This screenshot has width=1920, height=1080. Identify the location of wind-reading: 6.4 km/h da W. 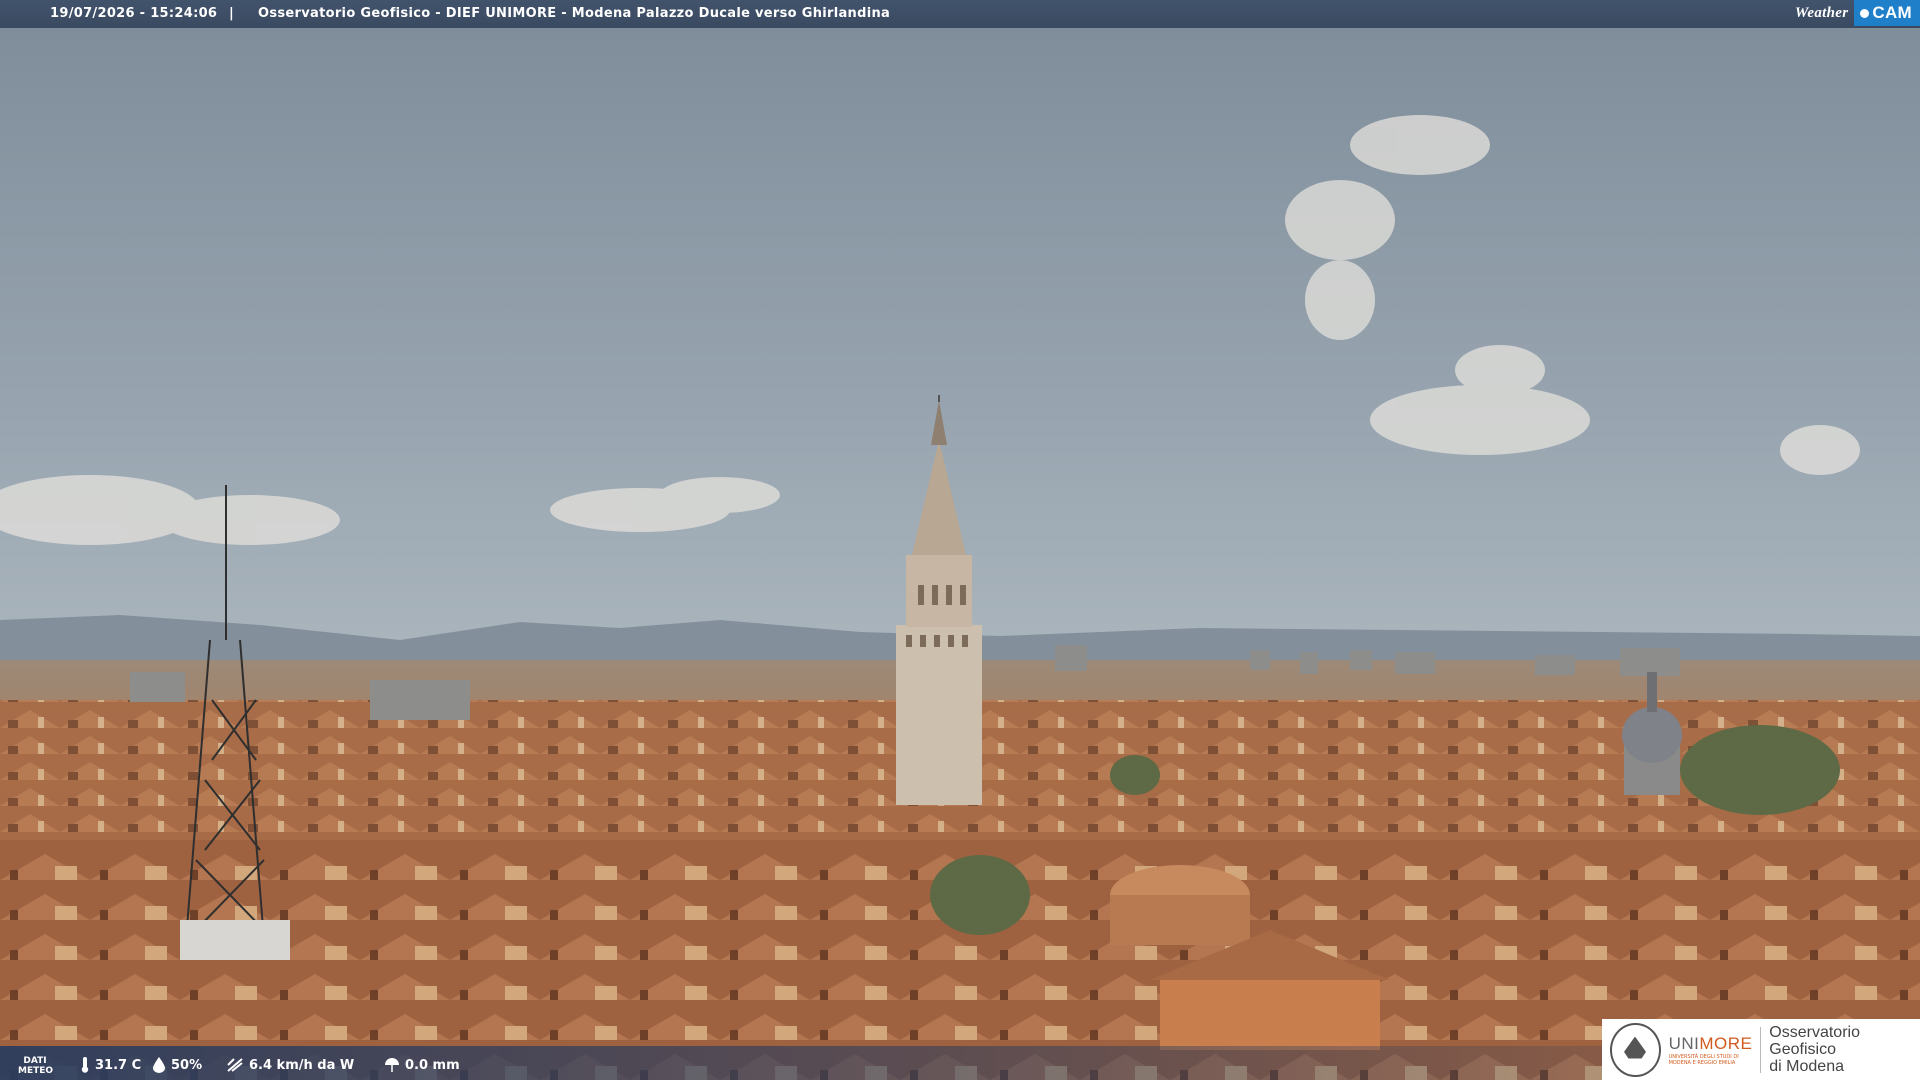
(290, 1065).